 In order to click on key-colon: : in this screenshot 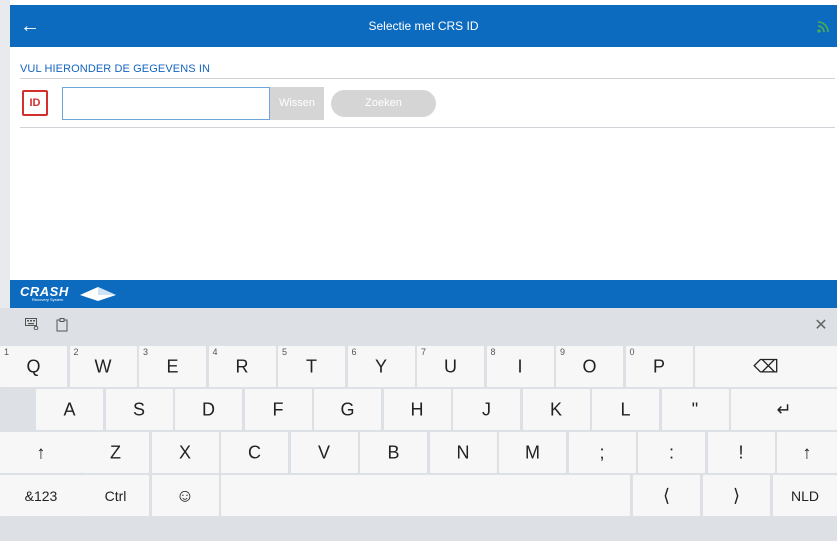, I will do `click(671, 452)`.